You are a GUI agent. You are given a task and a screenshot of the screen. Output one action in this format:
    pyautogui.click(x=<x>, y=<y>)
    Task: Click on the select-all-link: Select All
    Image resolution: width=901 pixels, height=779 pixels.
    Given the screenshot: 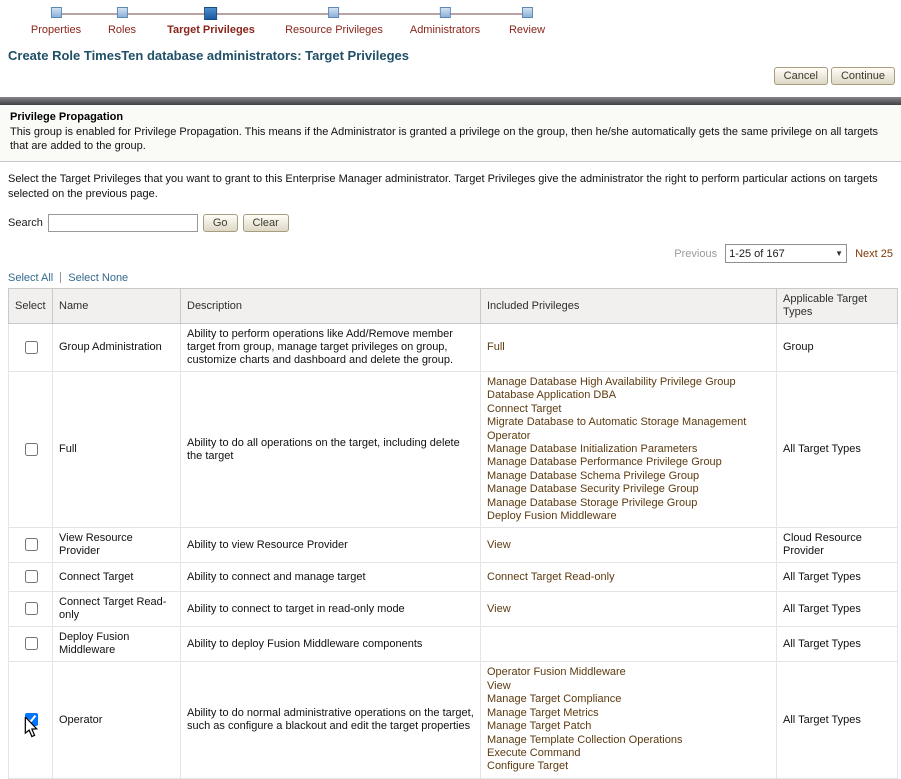 What is the action you would take?
    pyautogui.click(x=30, y=278)
    